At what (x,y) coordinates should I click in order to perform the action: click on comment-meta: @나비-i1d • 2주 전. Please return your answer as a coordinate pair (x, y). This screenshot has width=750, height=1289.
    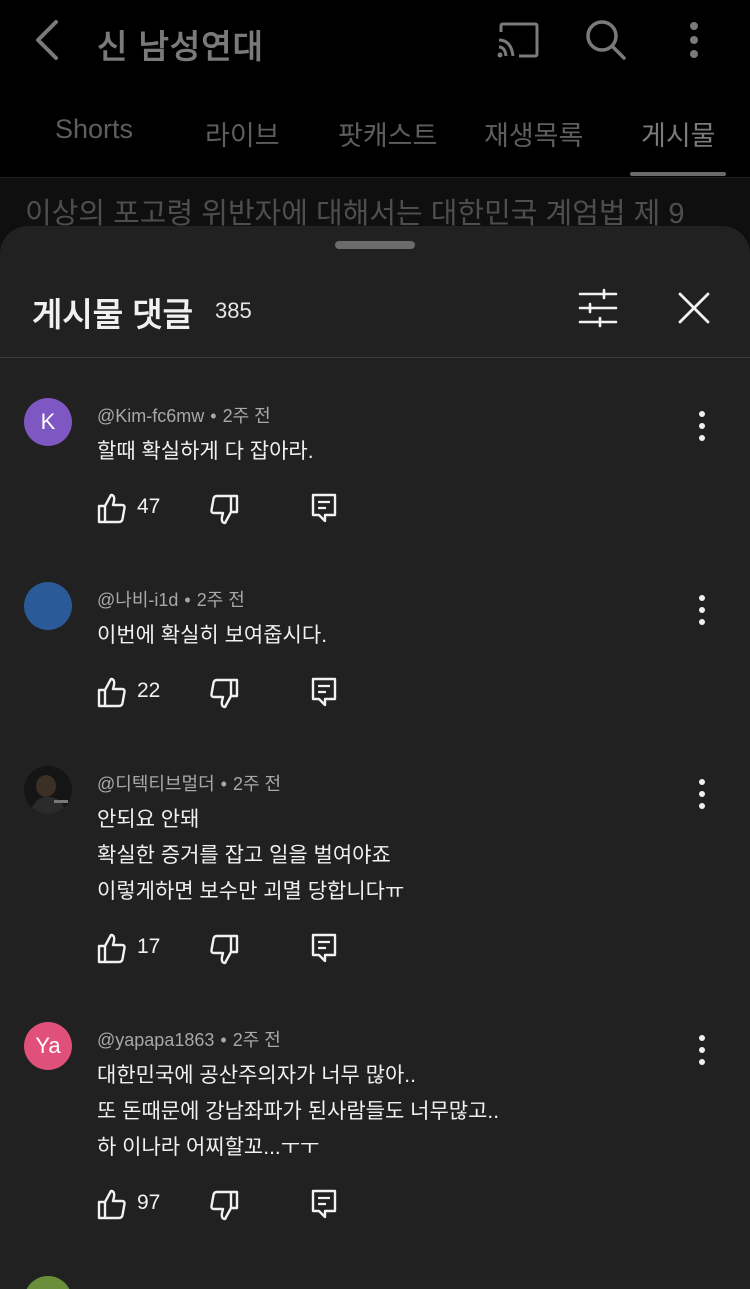
    Looking at the image, I should click on (171, 600).